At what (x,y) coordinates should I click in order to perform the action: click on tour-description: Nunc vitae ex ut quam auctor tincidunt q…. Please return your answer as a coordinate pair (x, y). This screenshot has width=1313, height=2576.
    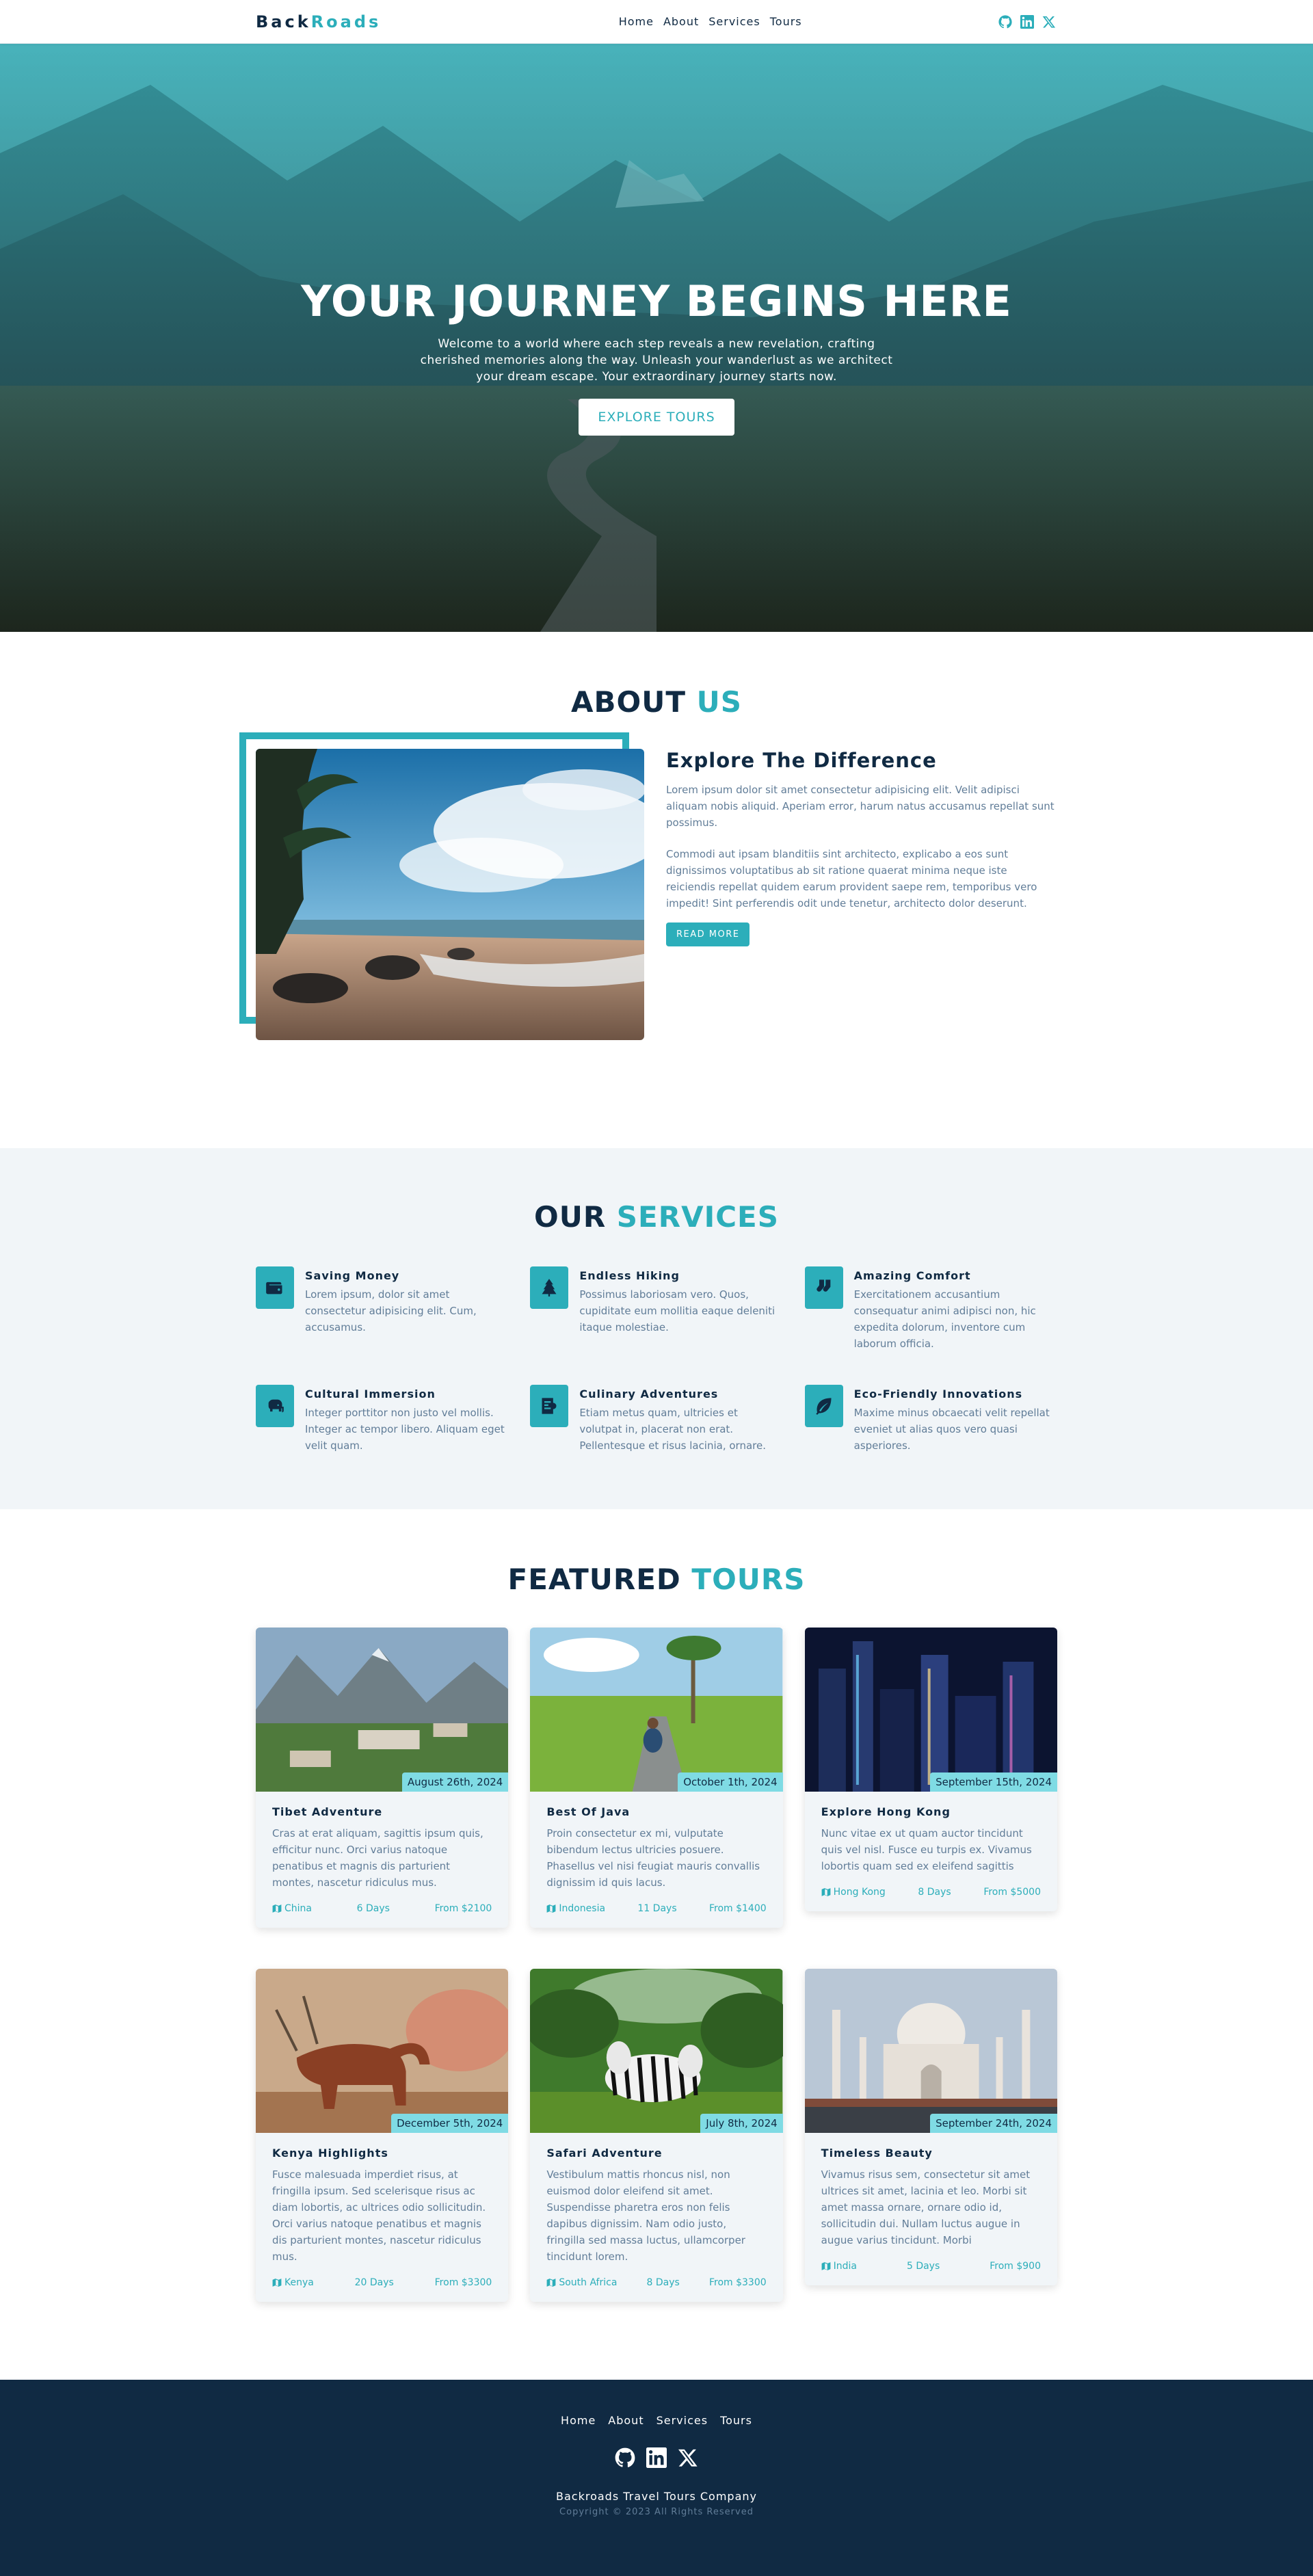
    Looking at the image, I should click on (926, 1849).